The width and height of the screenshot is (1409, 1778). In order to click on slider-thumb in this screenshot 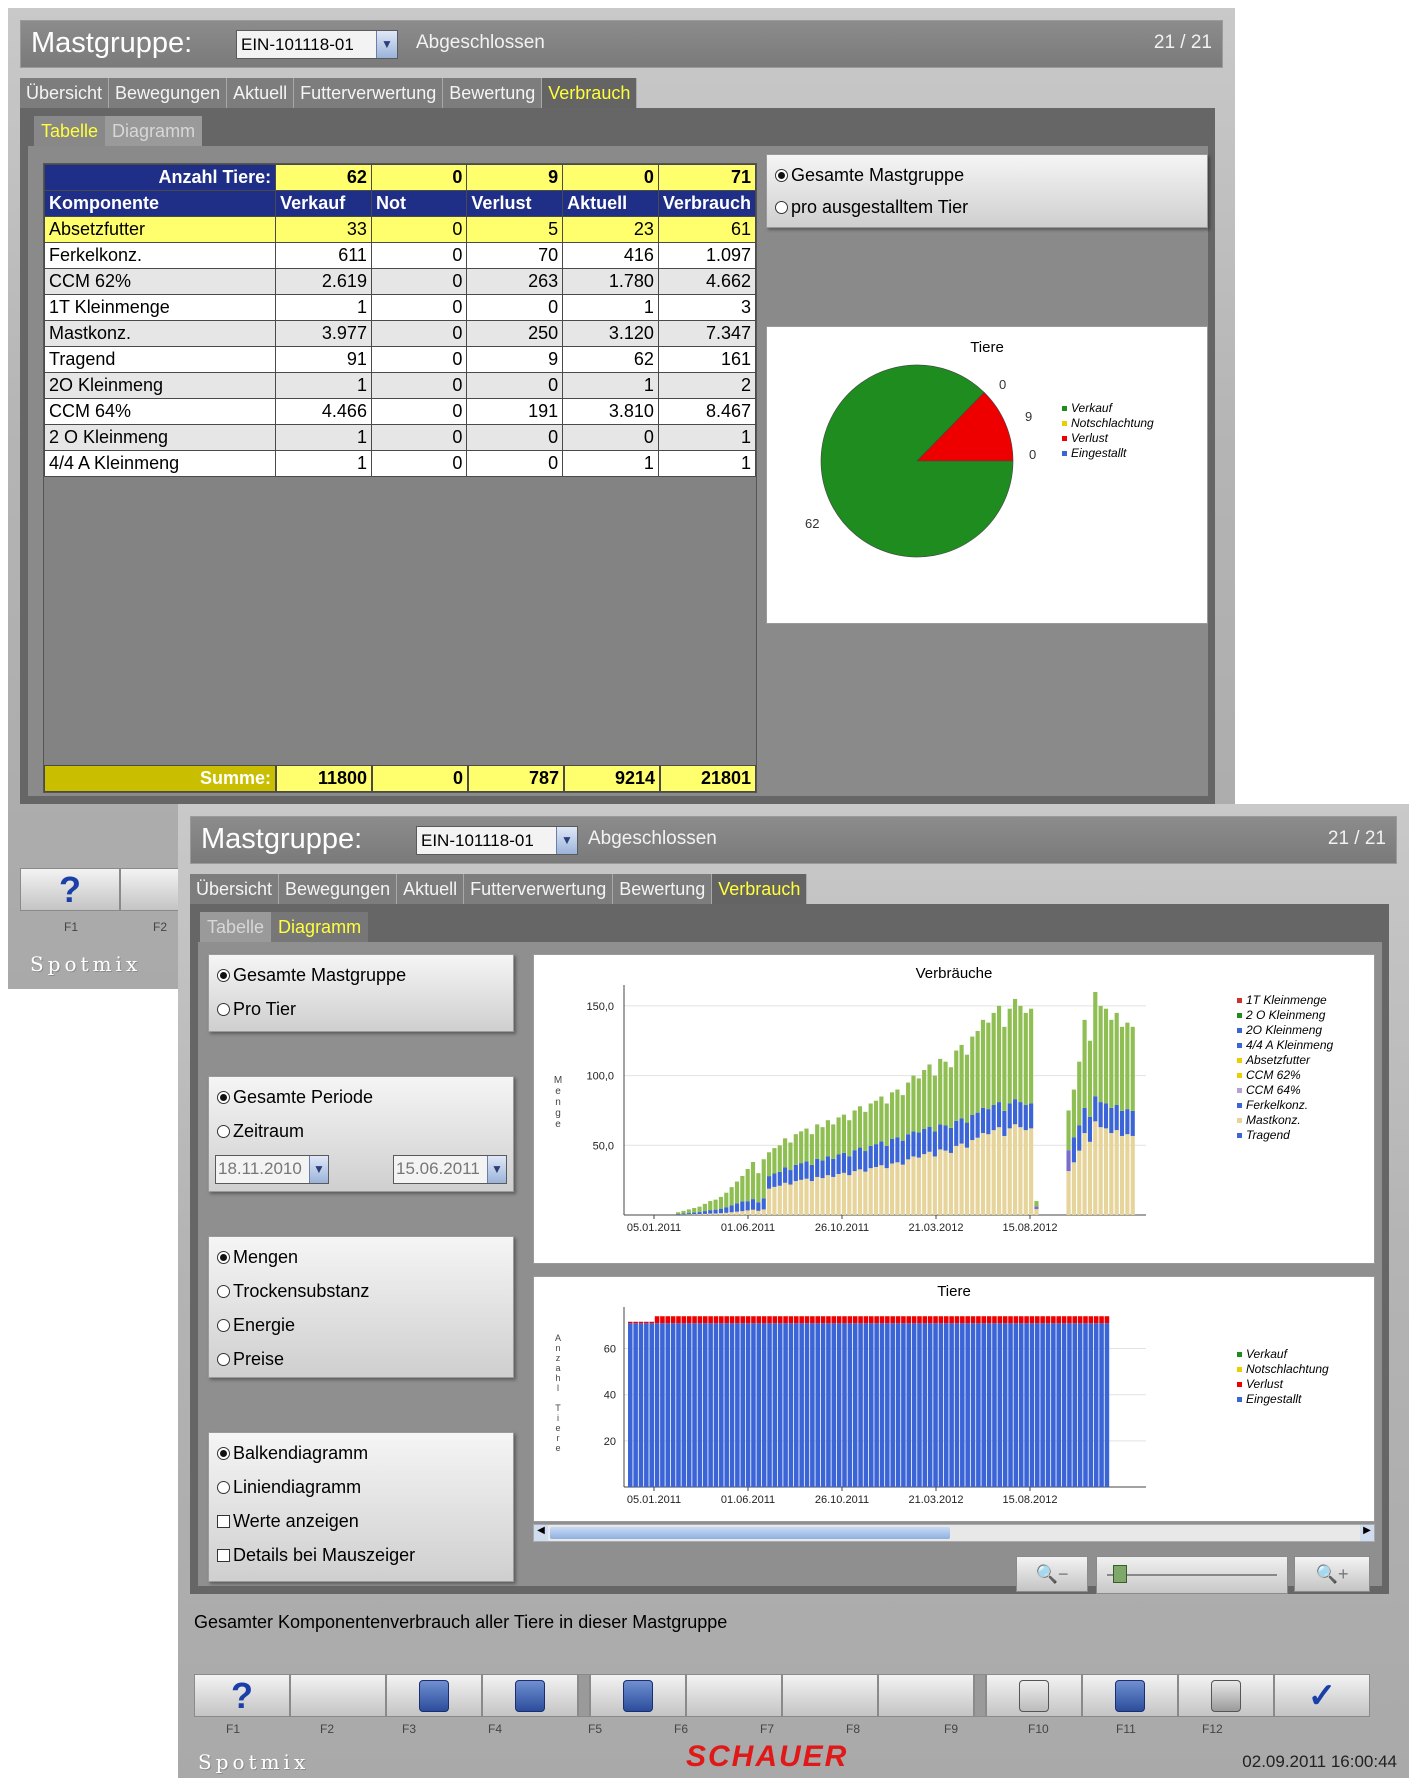, I will do `click(1120, 1574)`.